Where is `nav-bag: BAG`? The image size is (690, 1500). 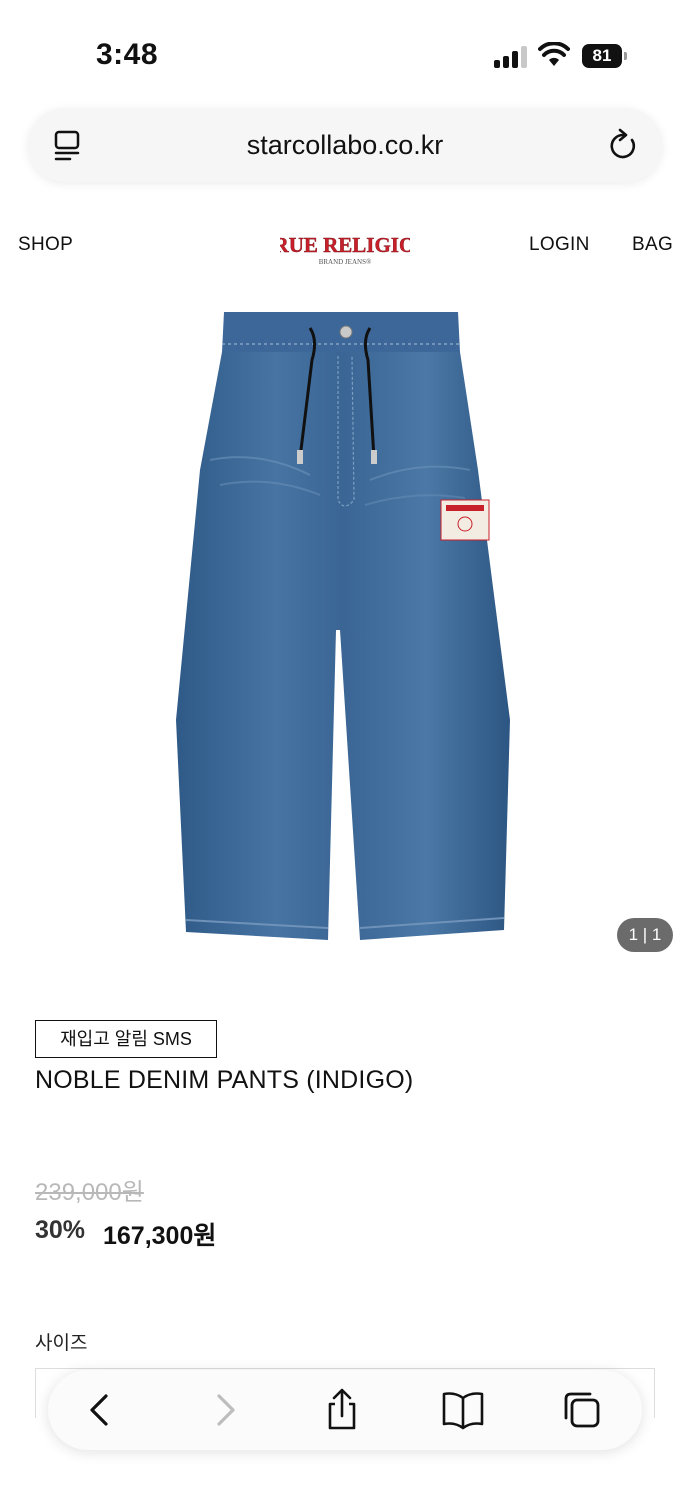
nav-bag: BAG is located at coordinates (652, 245).